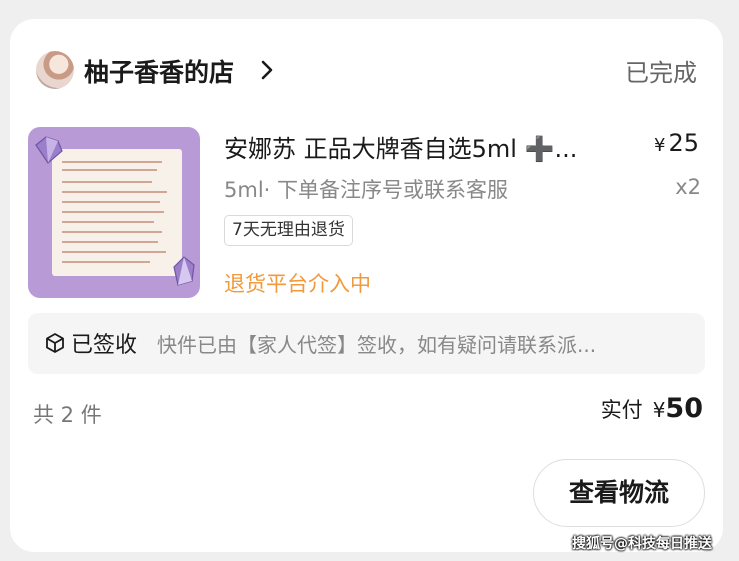 The image size is (739, 561). I want to click on shop-name: 柚子香香的店, so click(159, 71).